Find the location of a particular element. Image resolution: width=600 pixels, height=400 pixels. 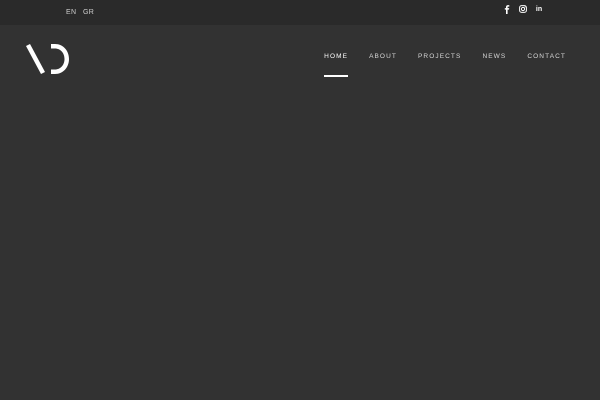

linkedin-label: in is located at coordinates (539, 9).